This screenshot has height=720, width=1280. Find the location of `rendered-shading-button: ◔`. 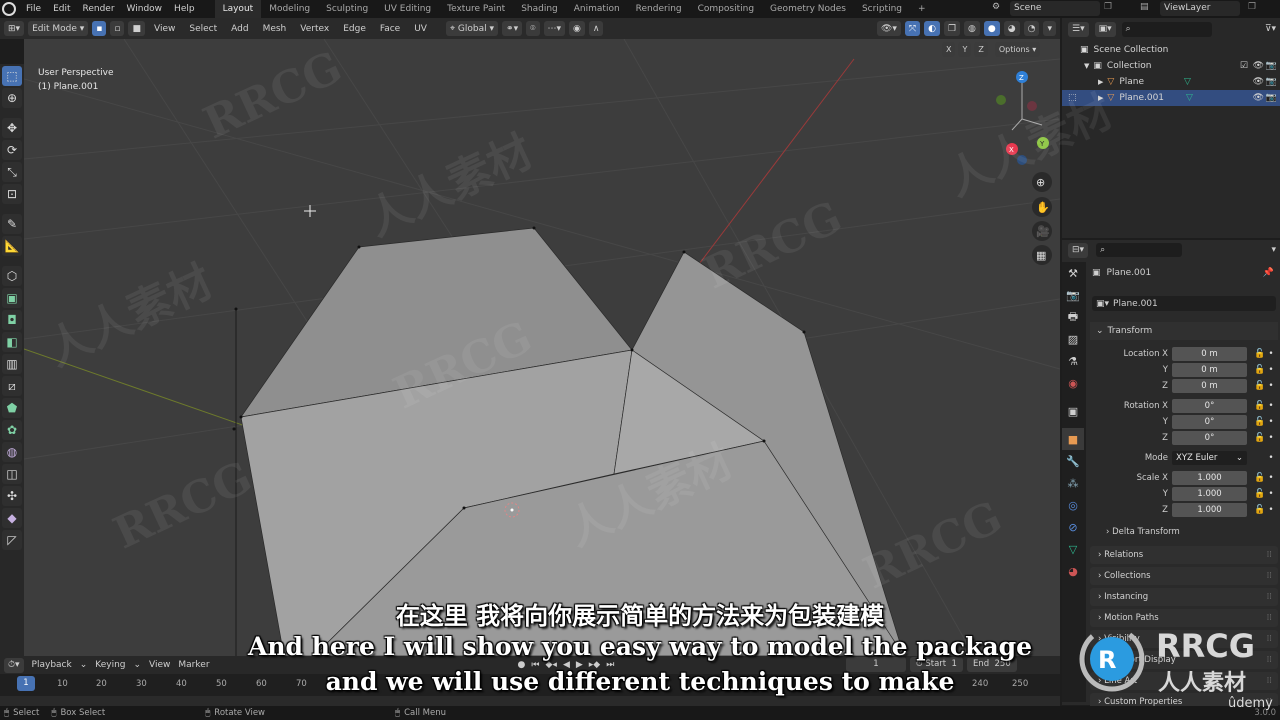

rendered-shading-button: ◔ is located at coordinates (1031, 28).